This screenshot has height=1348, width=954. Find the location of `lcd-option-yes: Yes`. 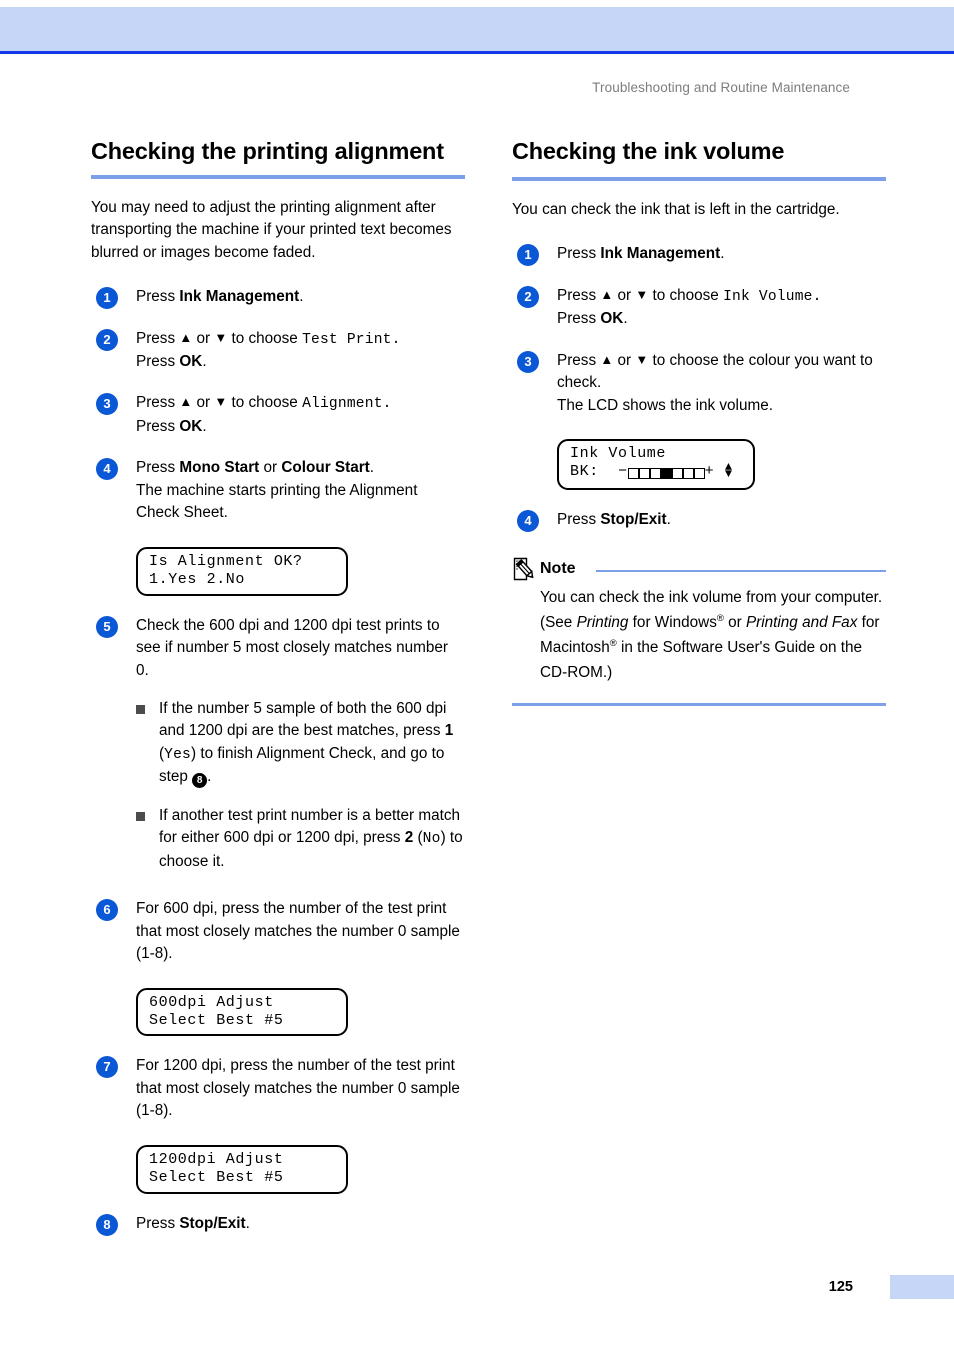

lcd-option-yes: Yes is located at coordinates (177, 754).